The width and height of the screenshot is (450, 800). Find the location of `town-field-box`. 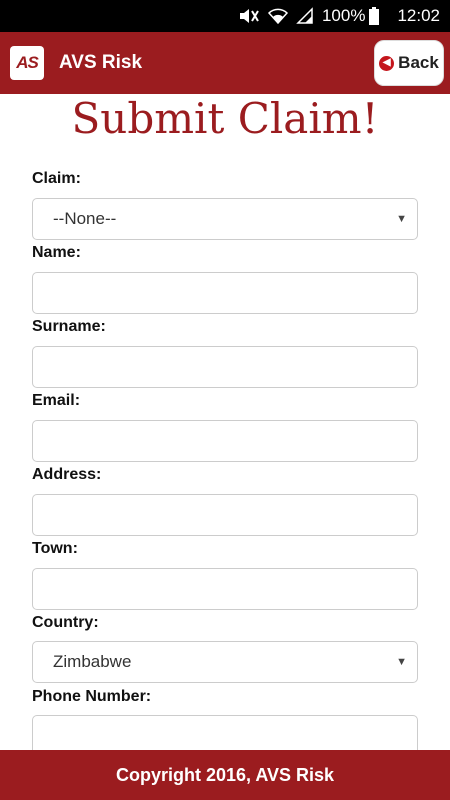

town-field-box is located at coordinates (225, 589).